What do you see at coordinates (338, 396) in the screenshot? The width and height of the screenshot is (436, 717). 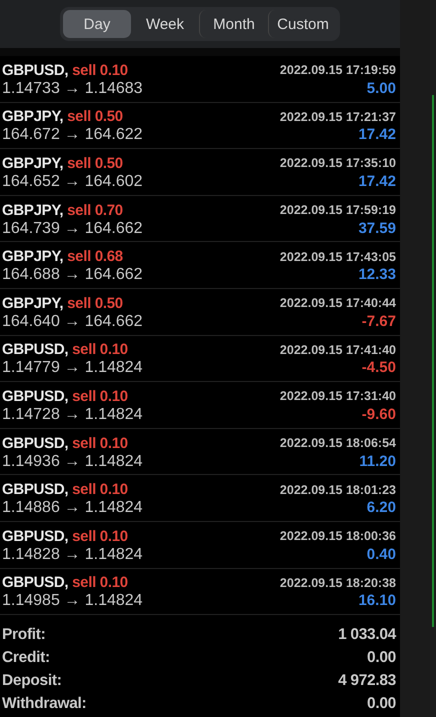 I see `deal-time: 2022.09.15 17:31:40` at bounding box center [338, 396].